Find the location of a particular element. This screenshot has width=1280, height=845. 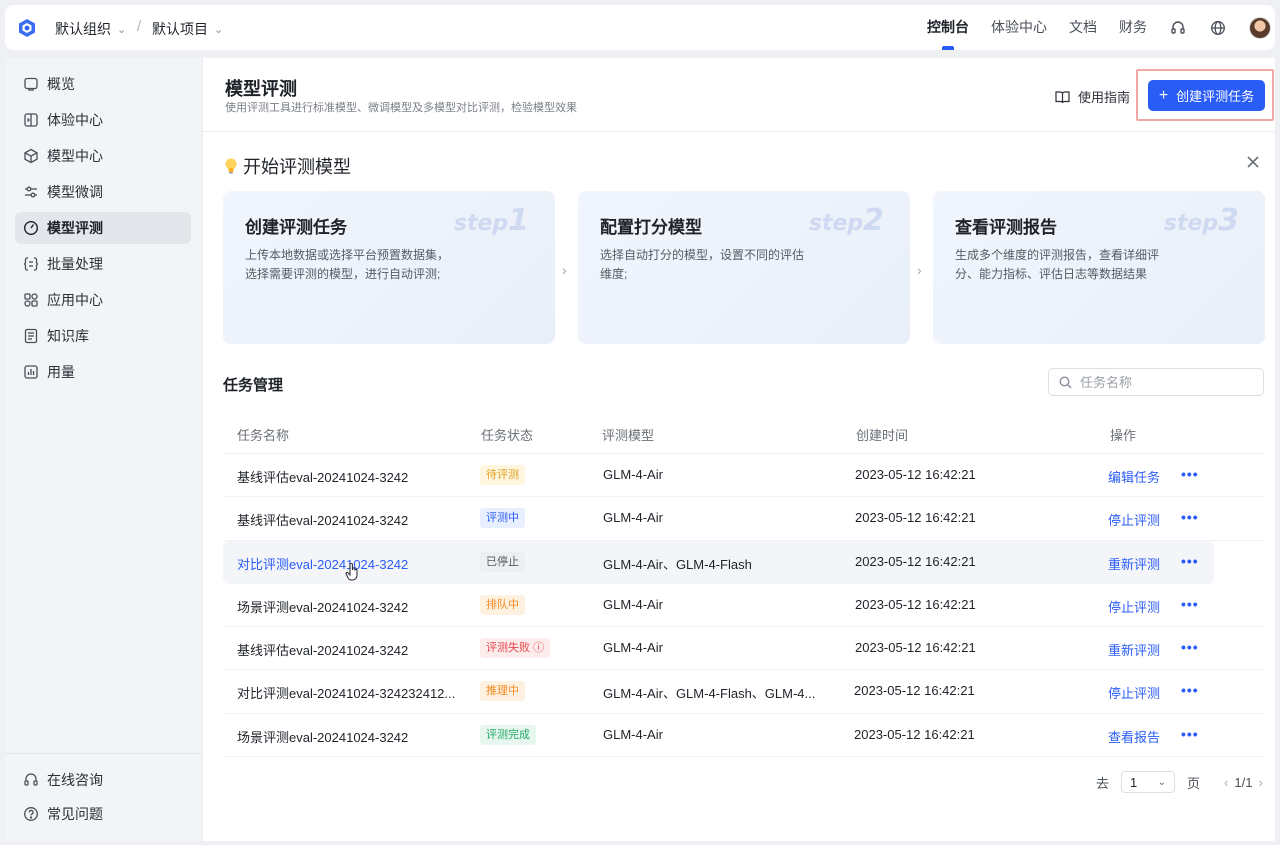

column-header-name: 任务名称 is located at coordinates (263, 435).